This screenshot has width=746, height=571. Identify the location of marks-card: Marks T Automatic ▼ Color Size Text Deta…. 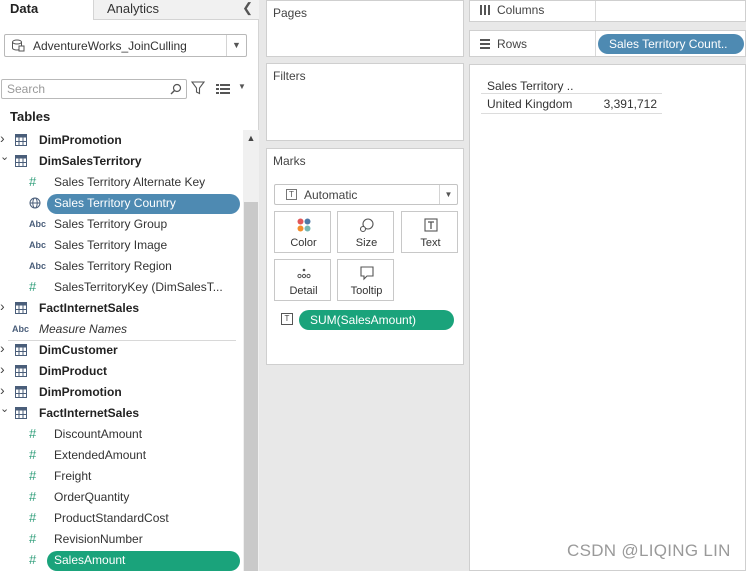
(365, 256).